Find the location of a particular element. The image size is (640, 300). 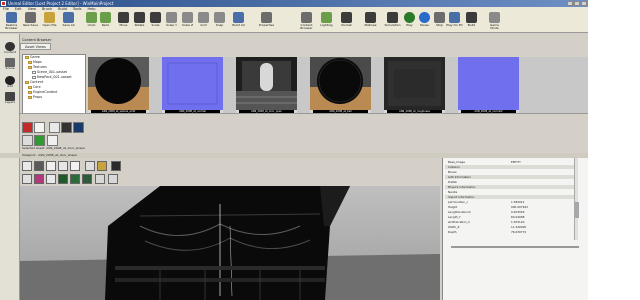

search-icon is located at coordinates (27, 140).